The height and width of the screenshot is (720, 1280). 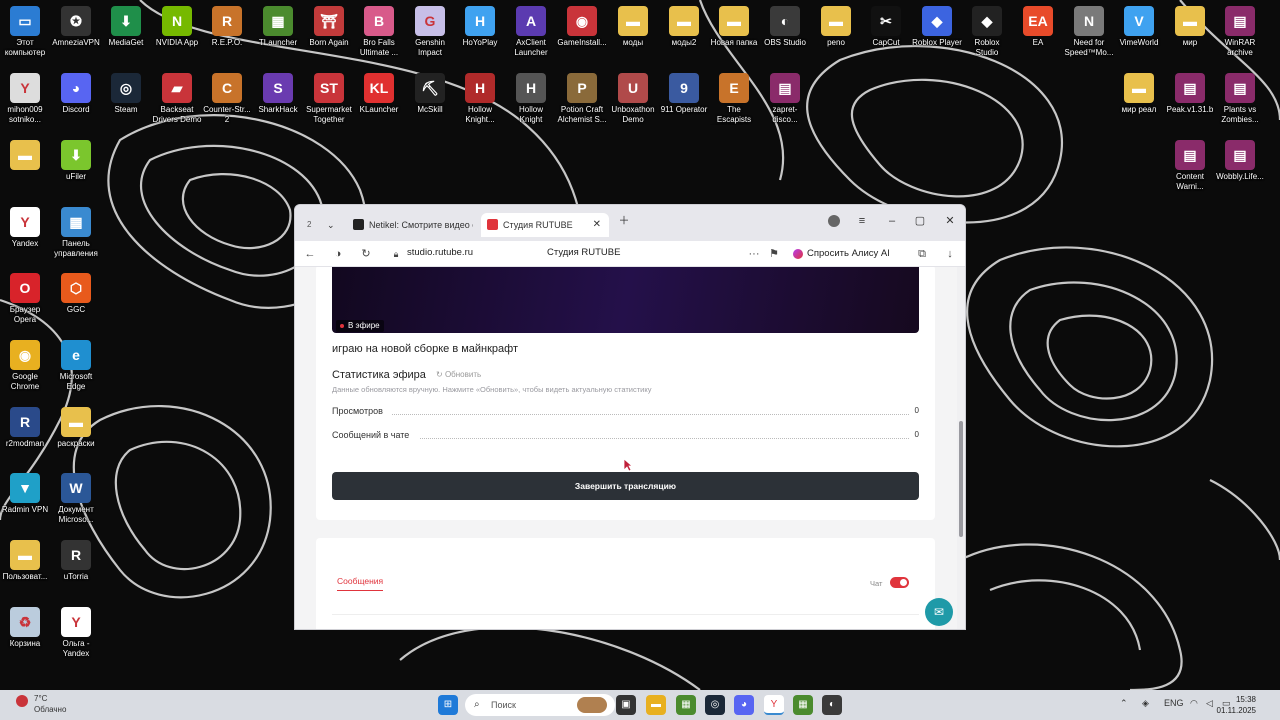 I want to click on taskbar-search: ⌕ Поиск, so click(x=540, y=705).